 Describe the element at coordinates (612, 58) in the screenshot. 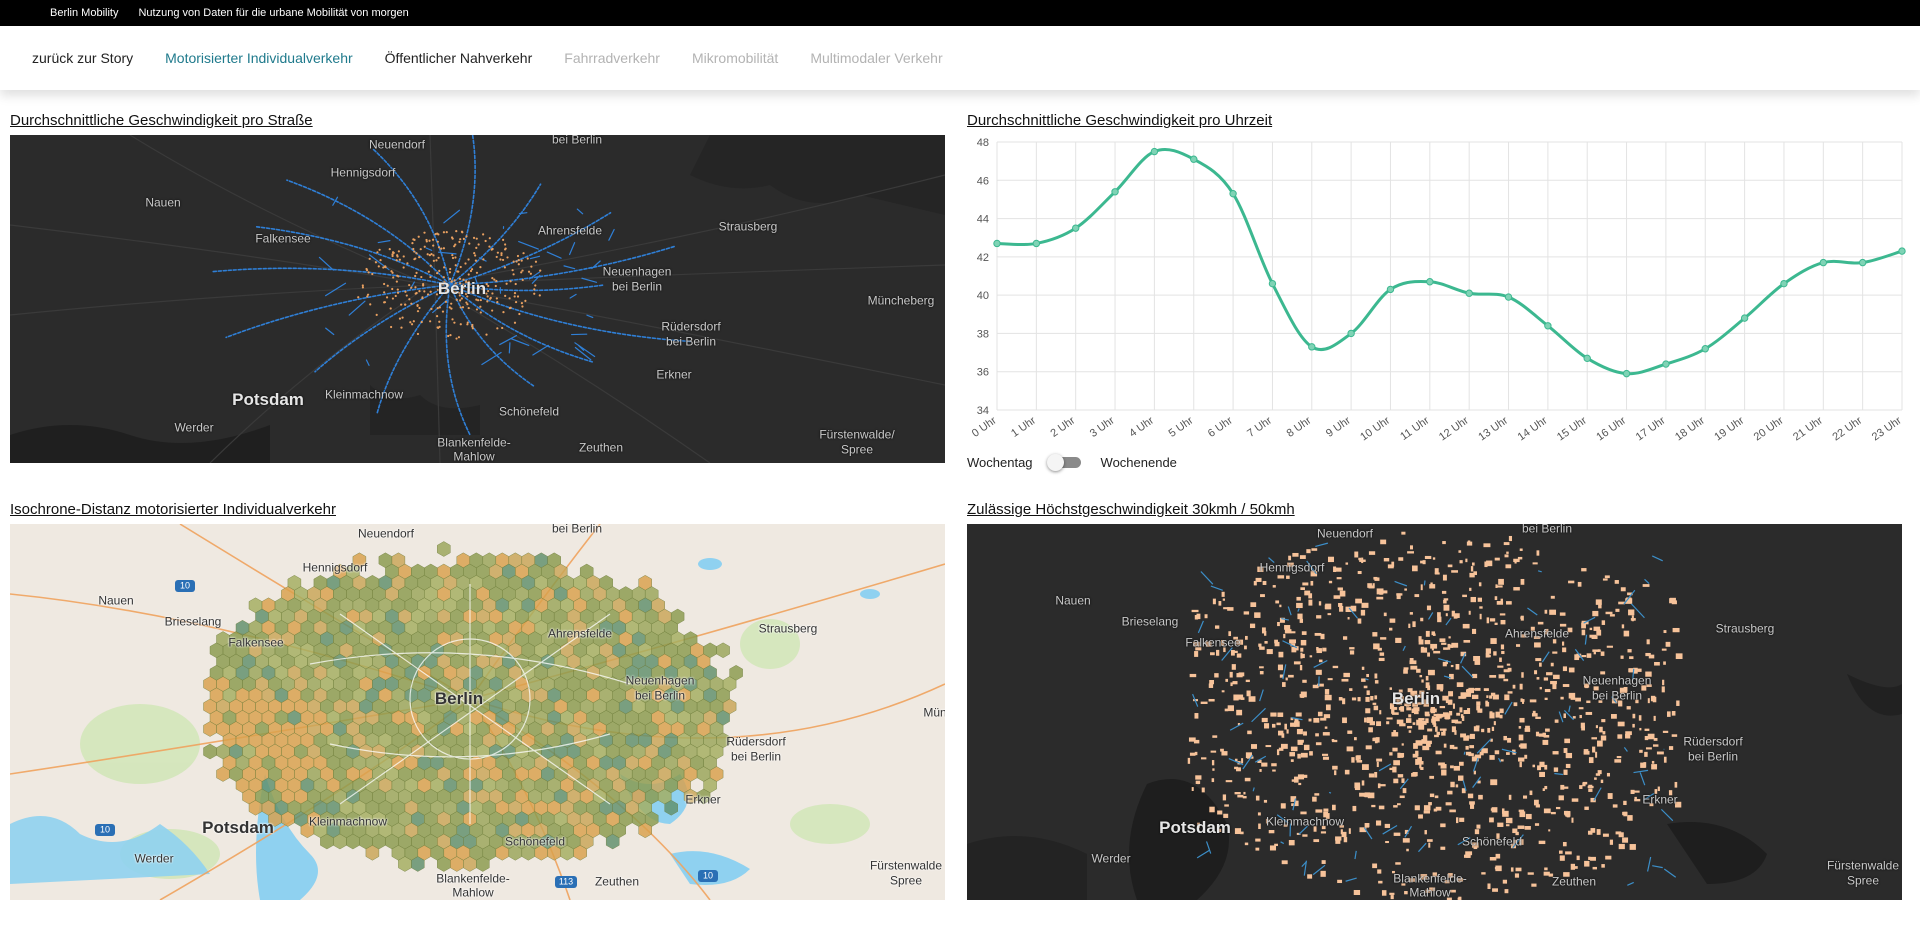

I see `nav-bicycle-traffic: Fahrradverkehr` at that location.